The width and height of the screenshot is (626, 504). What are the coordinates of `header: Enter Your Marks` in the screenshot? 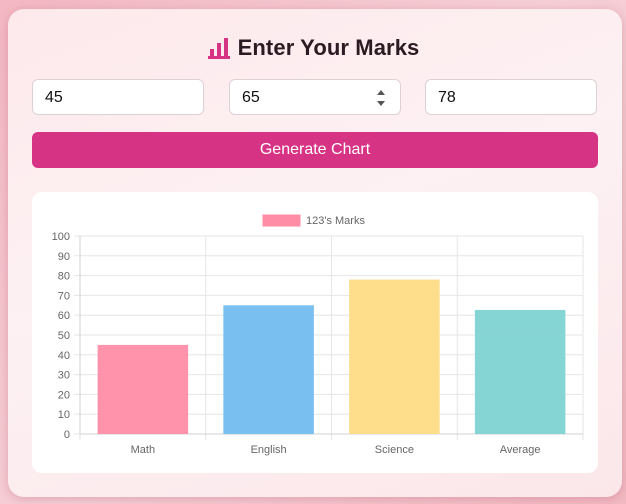 It's located at (313, 48).